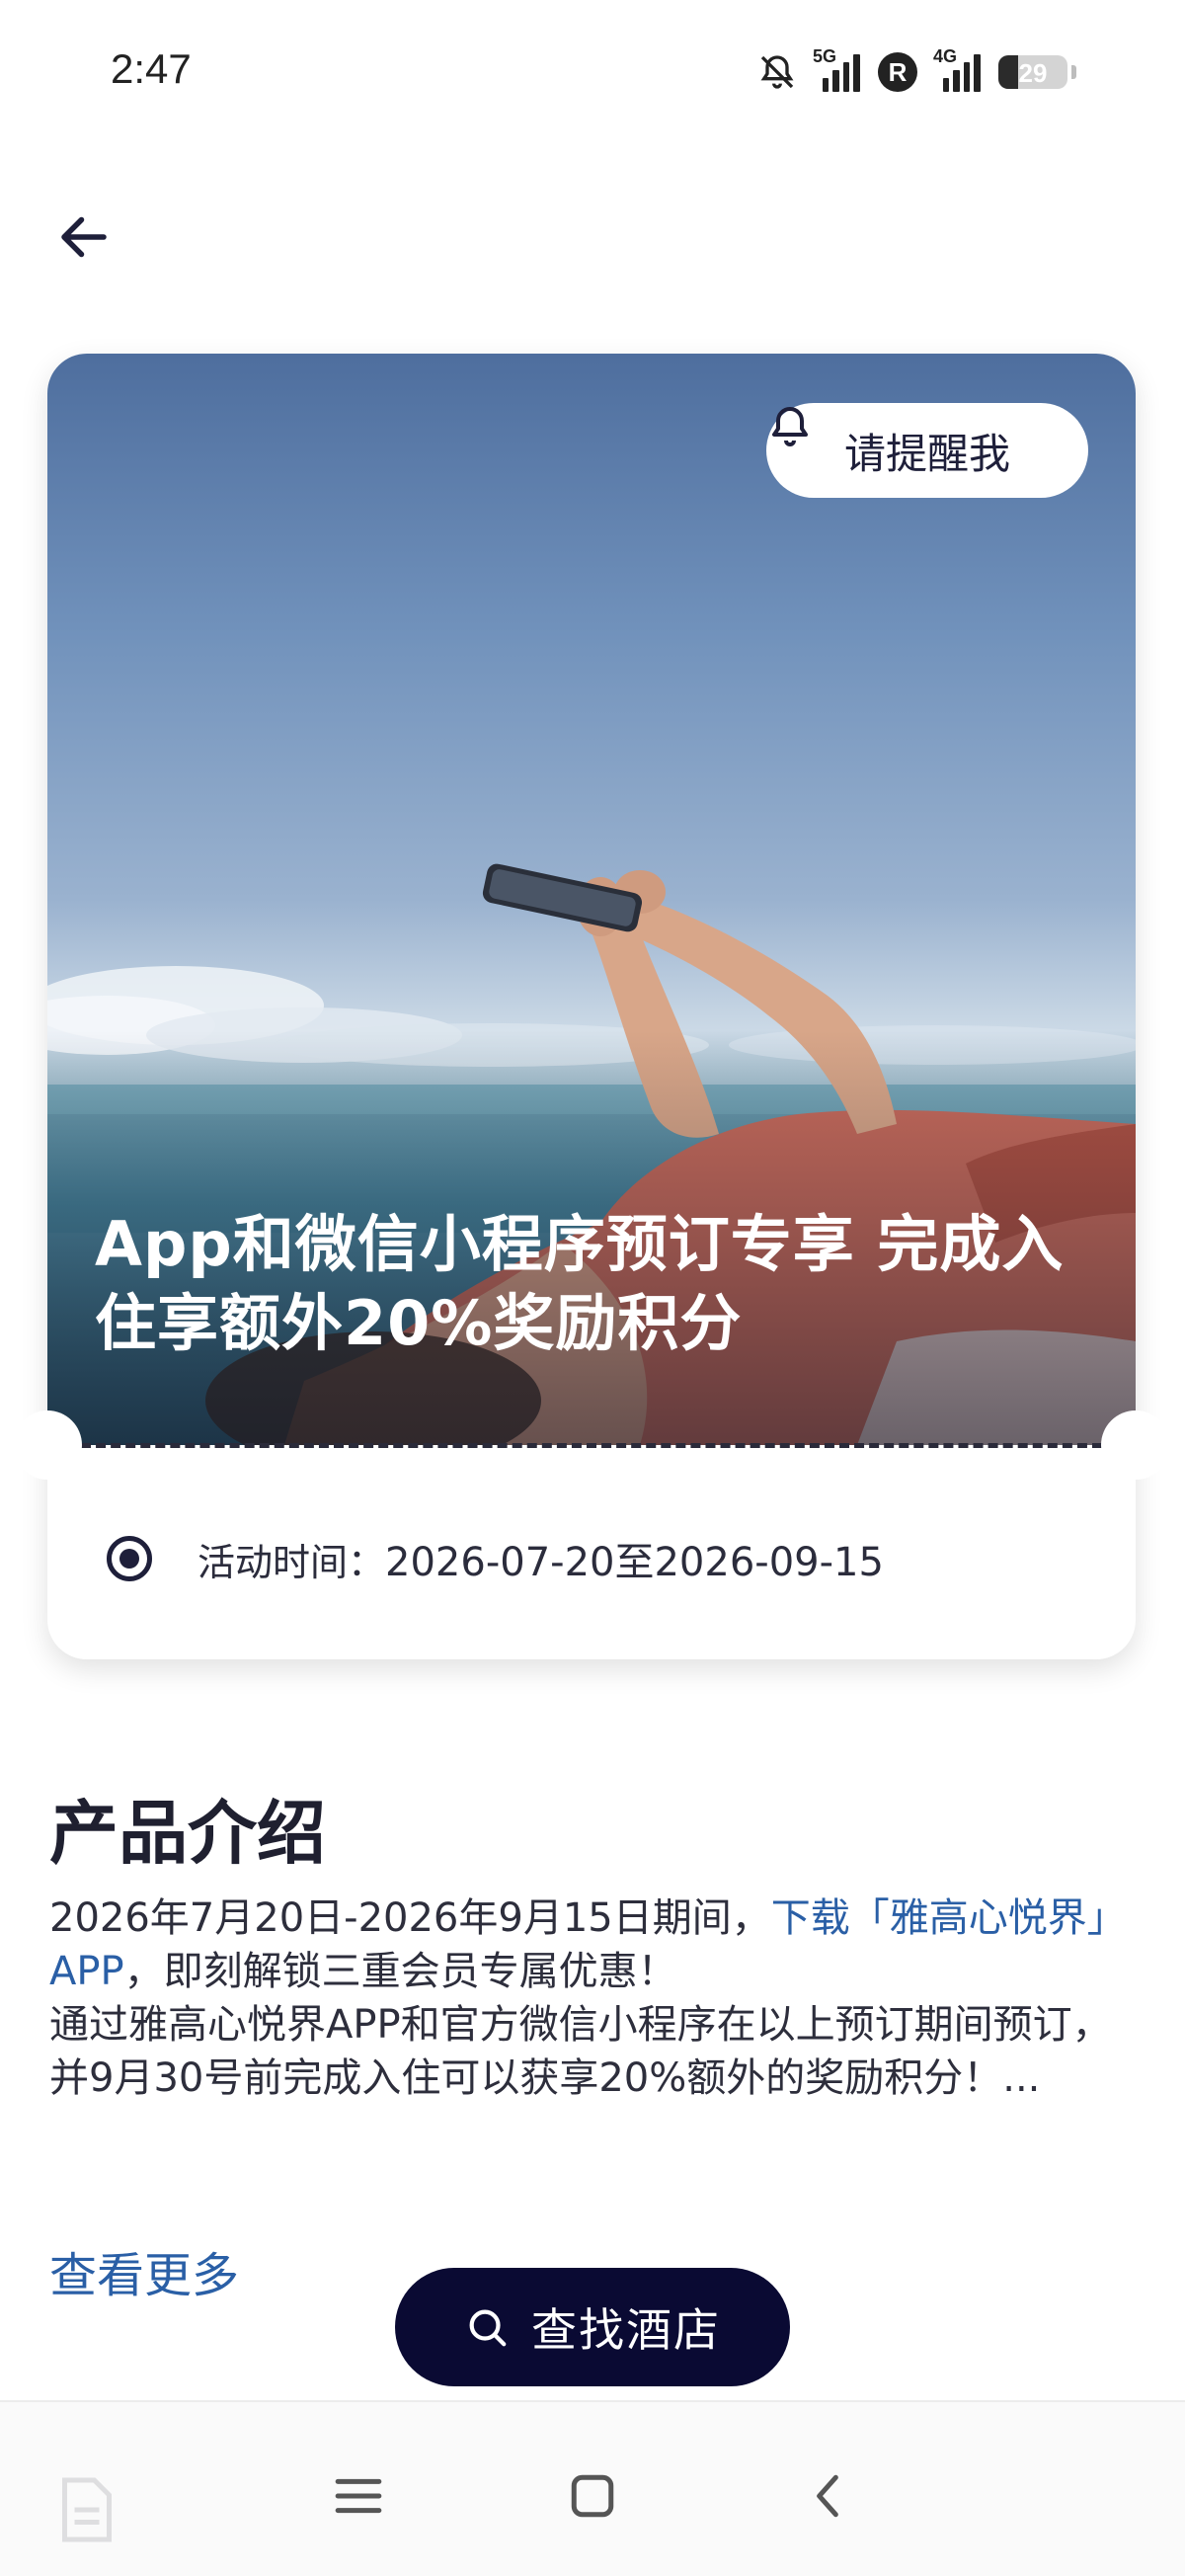 The image size is (1185, 2576). Describe the element at coordinates (1073, 72) in the screenshot. I see `battery-tip` at that location.